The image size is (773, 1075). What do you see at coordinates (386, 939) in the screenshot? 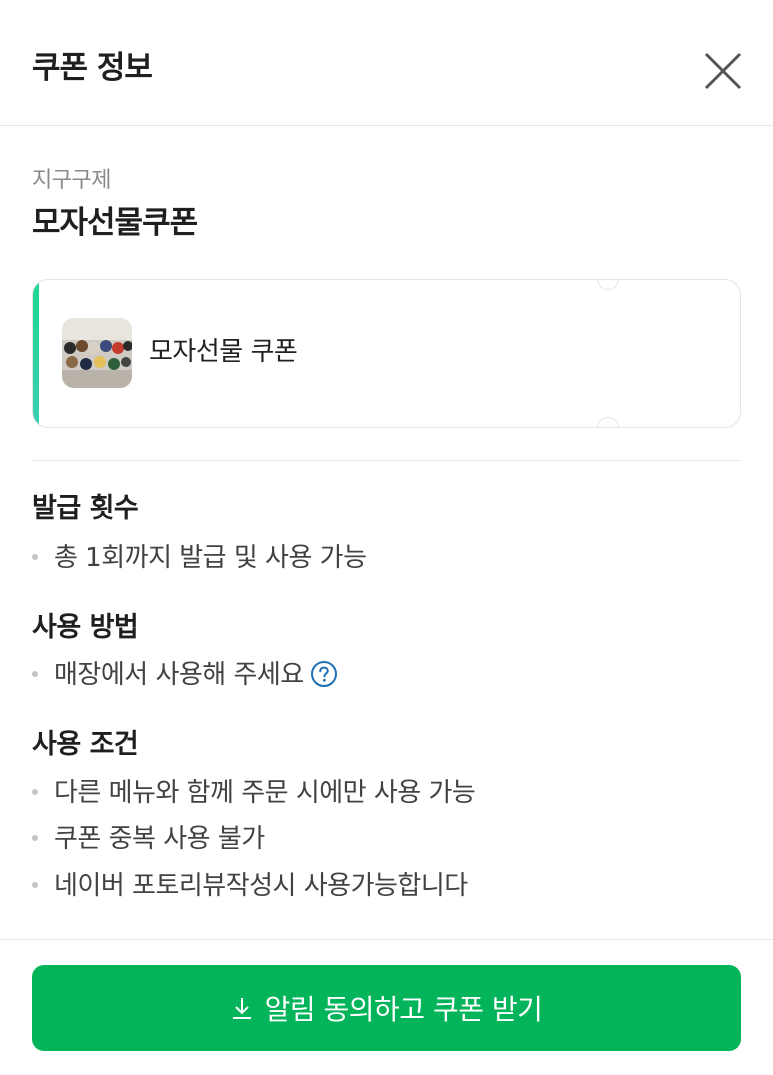
I see `footer-divider` at bounding box center [386, 939].